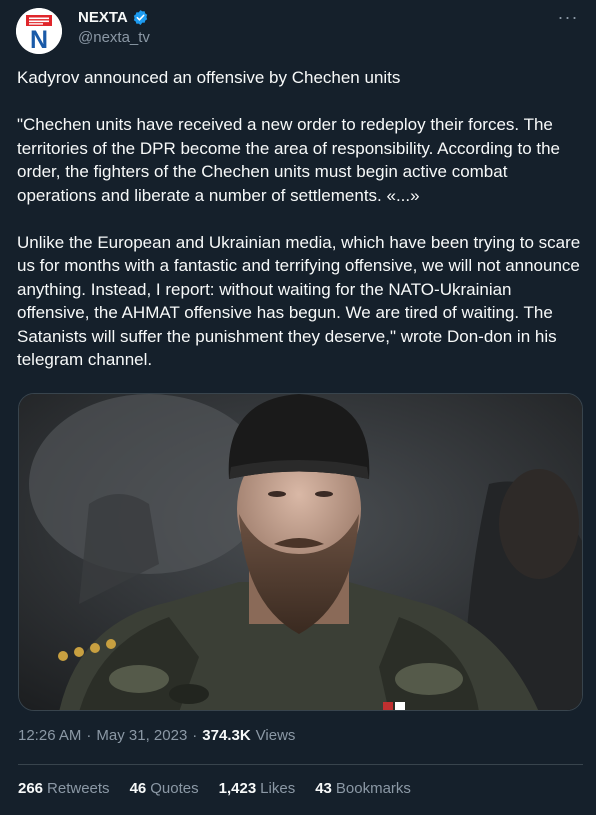 The width and height of the screenshot is (596, 815). What do you see at coordinates (373, 788) in the screenshot?
I see `bookmarks-label: Bookmarks` at bounding box center [373, 788].